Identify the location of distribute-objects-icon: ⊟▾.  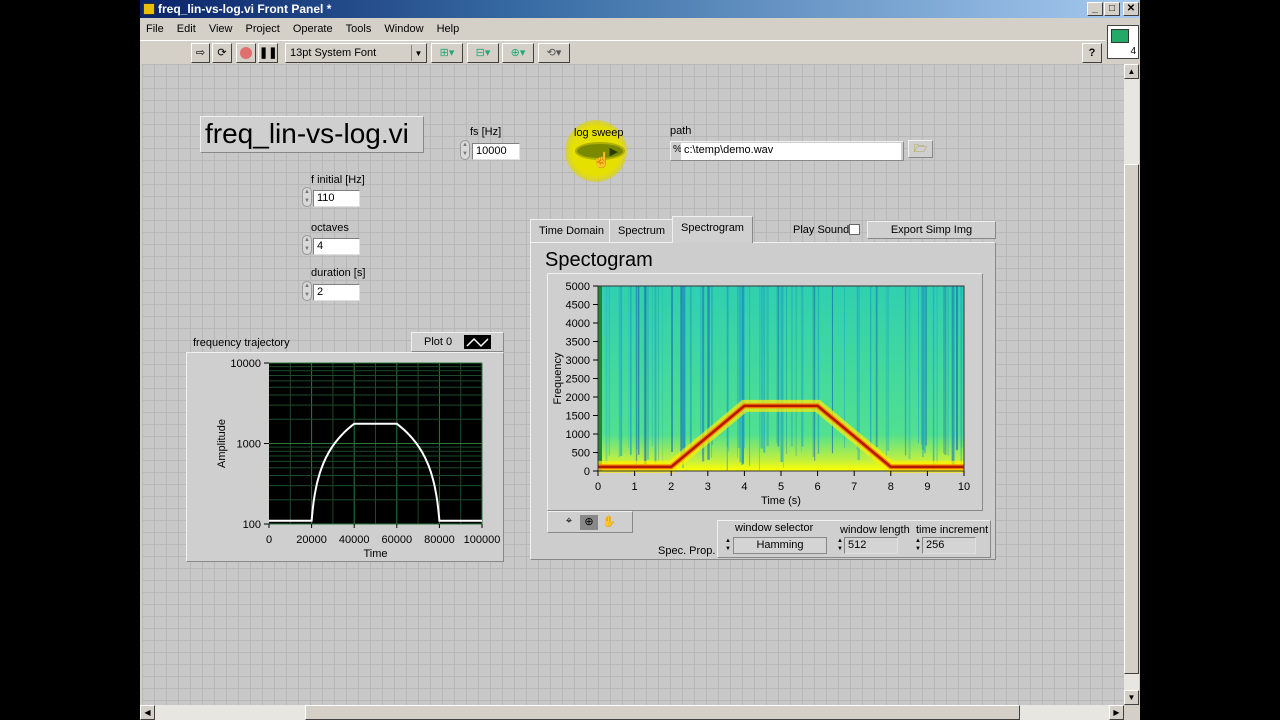
(483, 53).